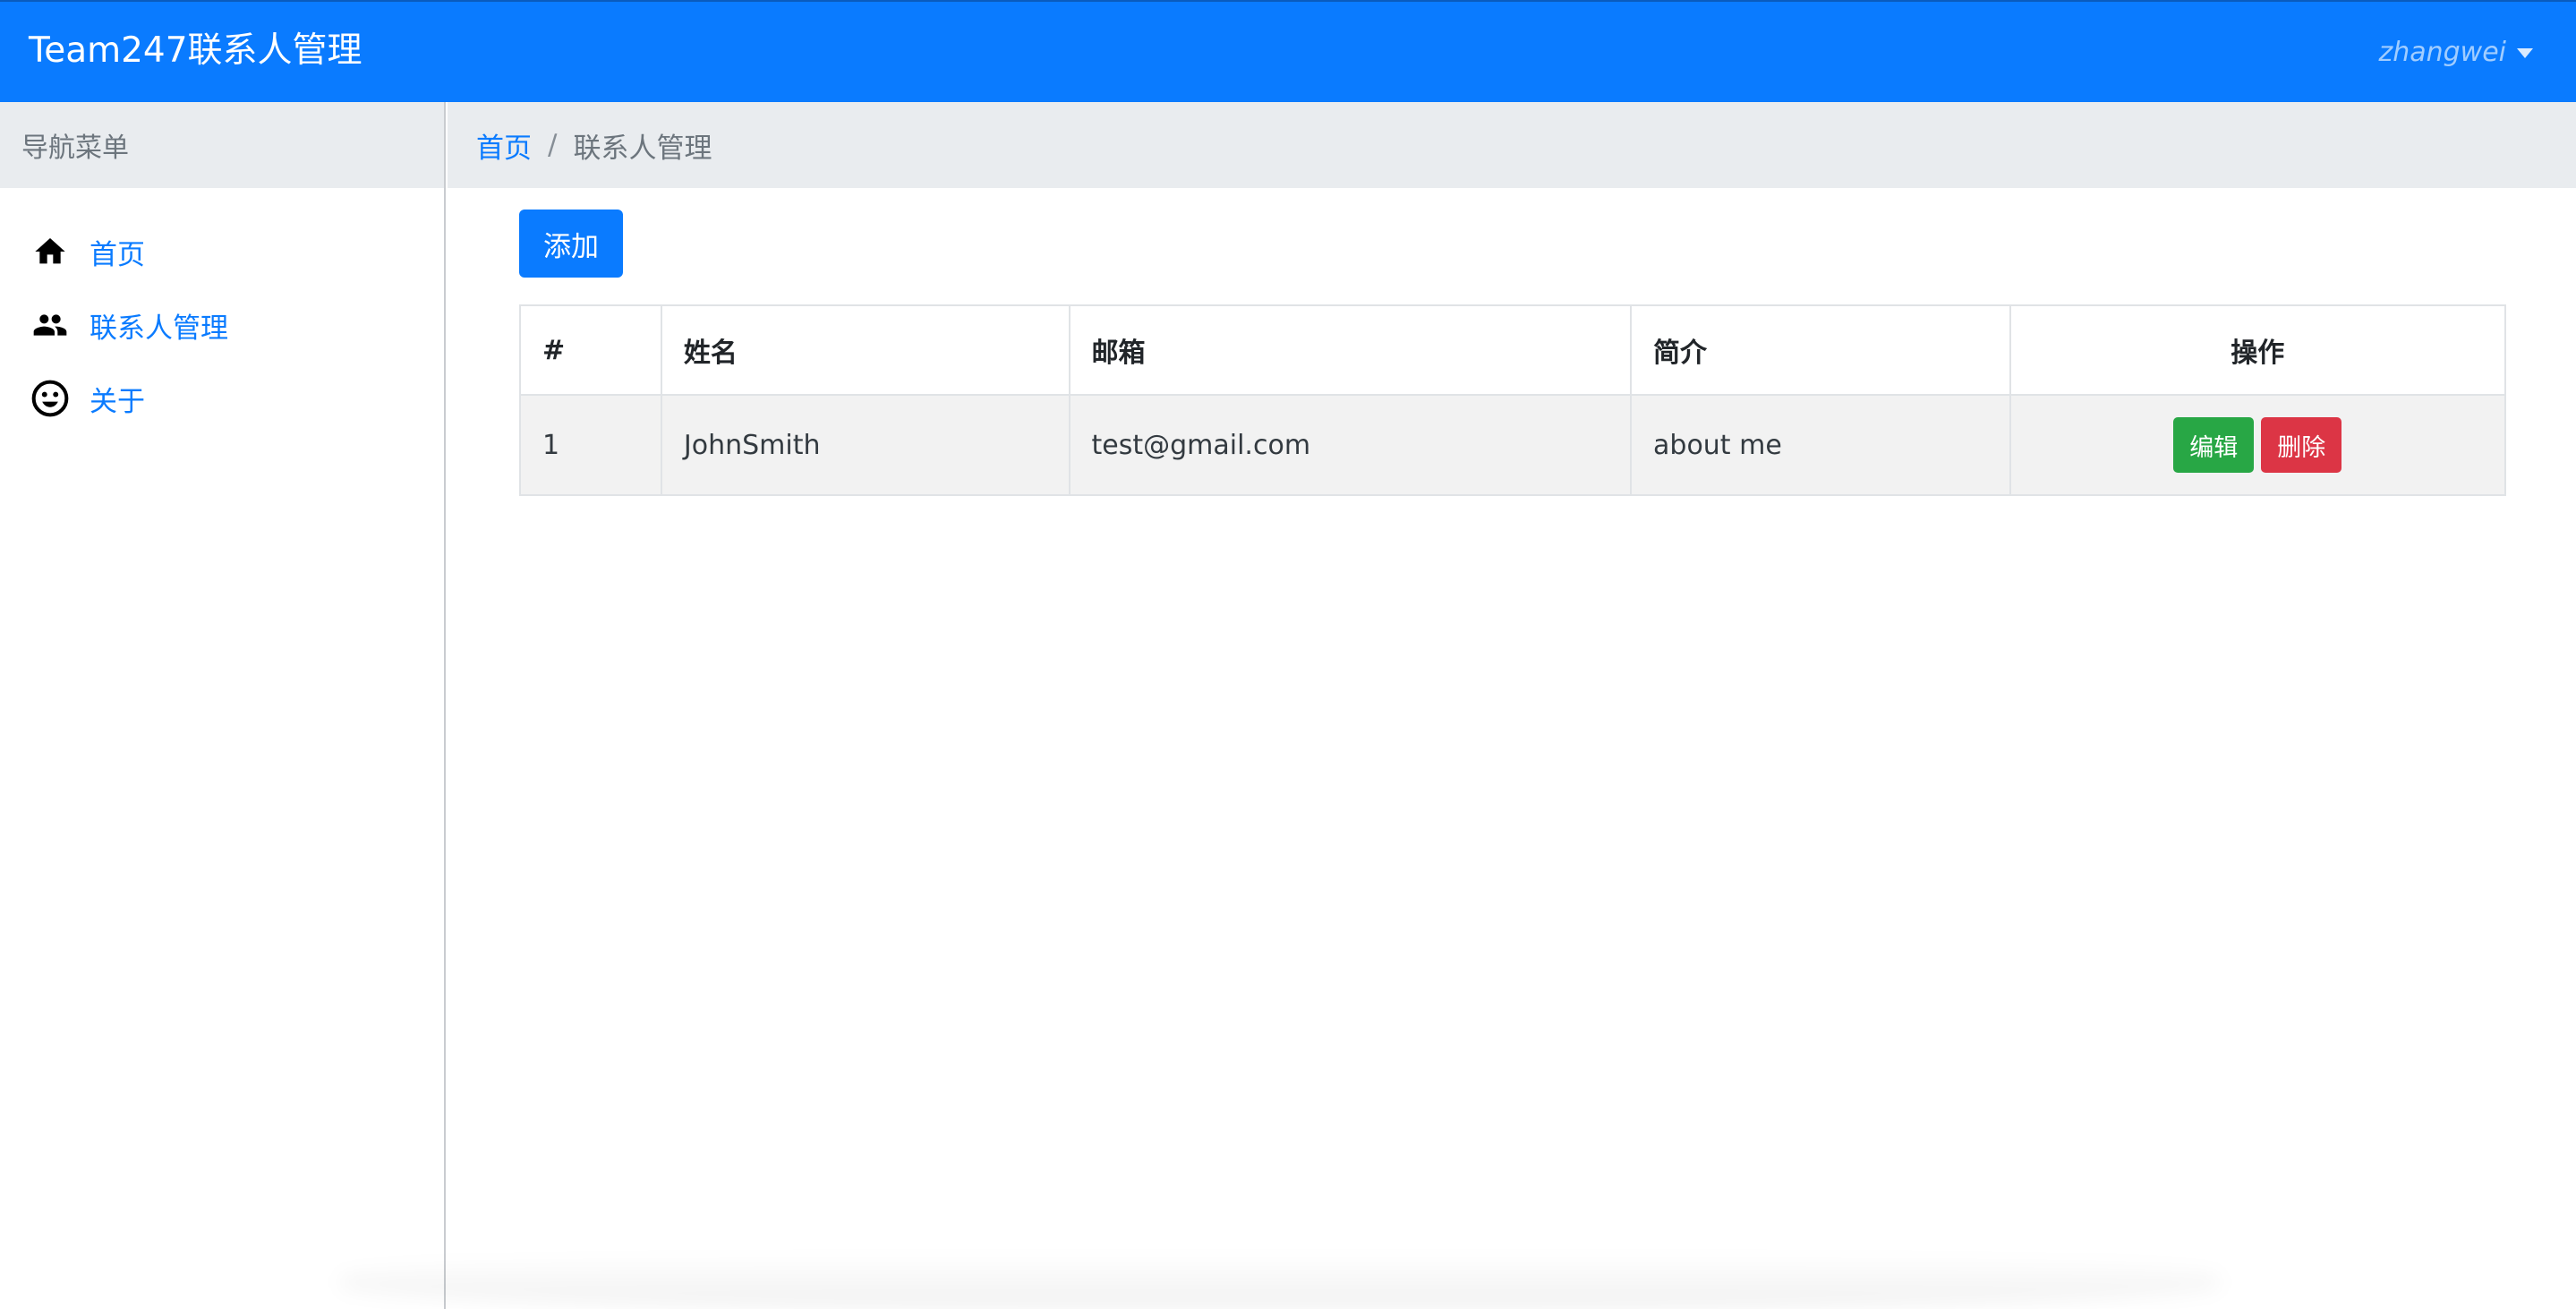  I want to click on people-icon, so click(50, 325).